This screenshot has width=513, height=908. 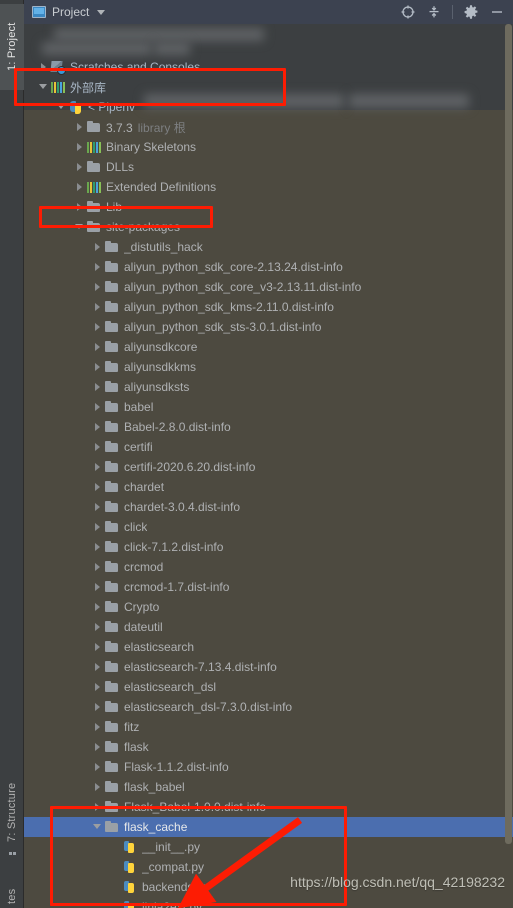 What do you see at coordinates (163, 247) in the screenshot?
I see `tree-row-label: _distutils_hack` at bounding box center [163, 247].